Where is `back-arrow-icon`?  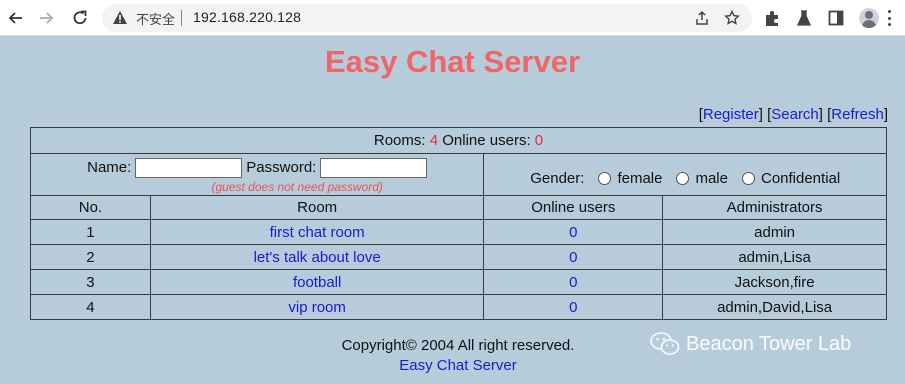
back-arrow-icon is located at coordinates (15, 18).